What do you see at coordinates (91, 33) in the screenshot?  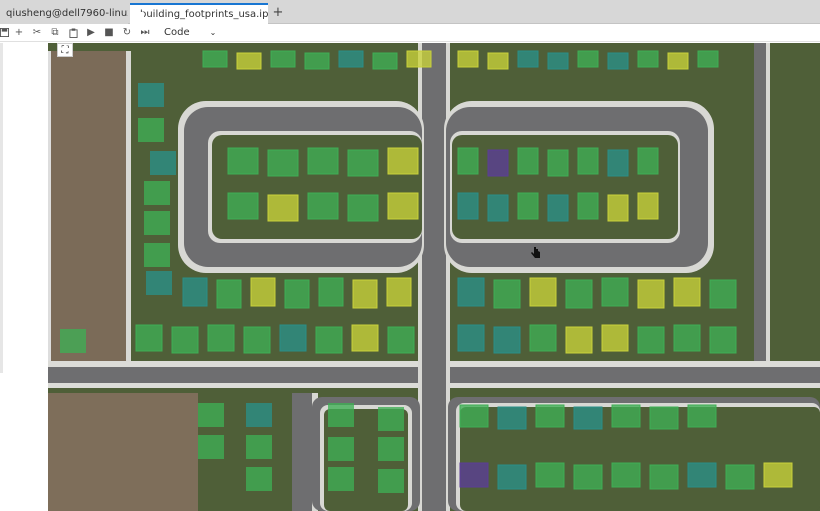 I see `run-icon: ▶` at bounding box center [91, 33].